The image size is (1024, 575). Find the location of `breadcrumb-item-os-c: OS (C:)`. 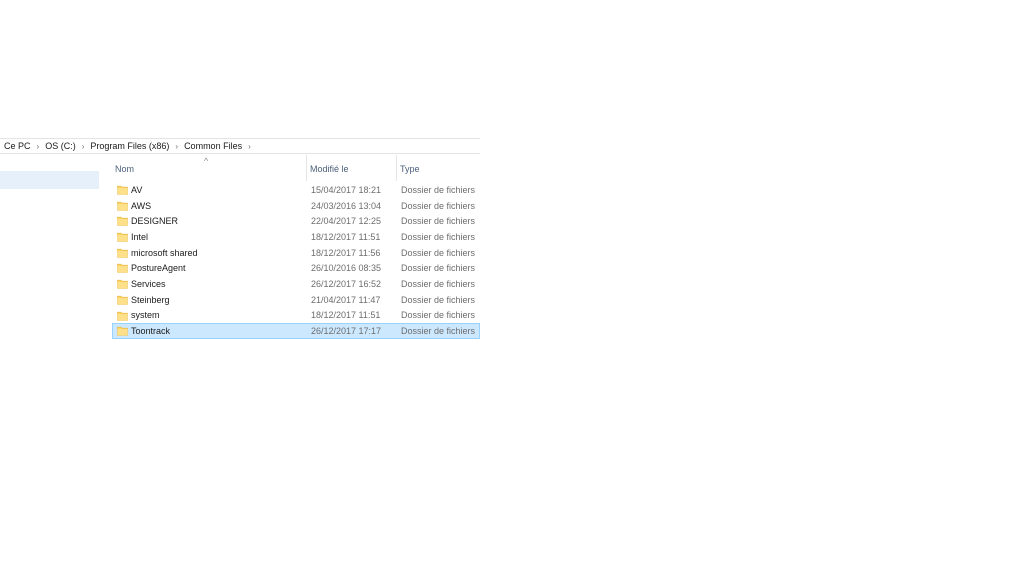

breadcrumb-item-os-c: OS (C:) is located at coordinates (60, 146).